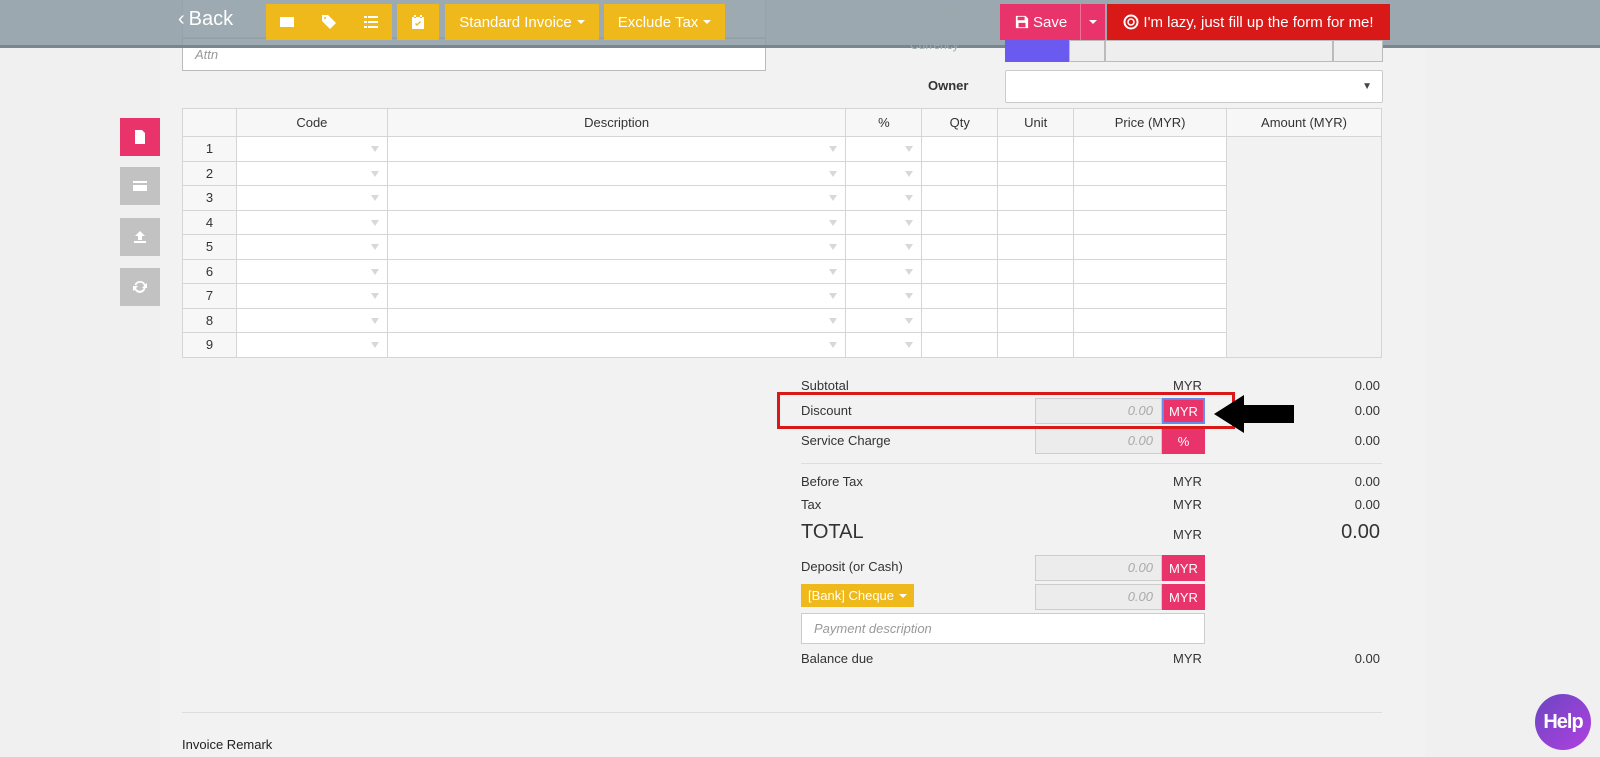 This screenshot has height=757, width=1600. Describe the element at coordinates (1098, 568) in the screenshot. I see `deposit-input: 0.00` at that location.